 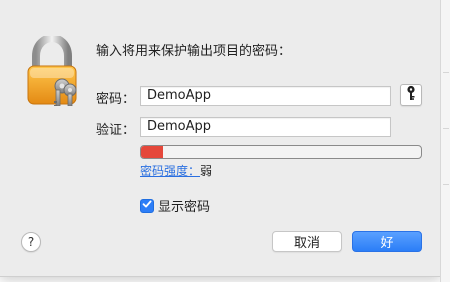 I want to click on key-icon, so click(x=411, y=95).